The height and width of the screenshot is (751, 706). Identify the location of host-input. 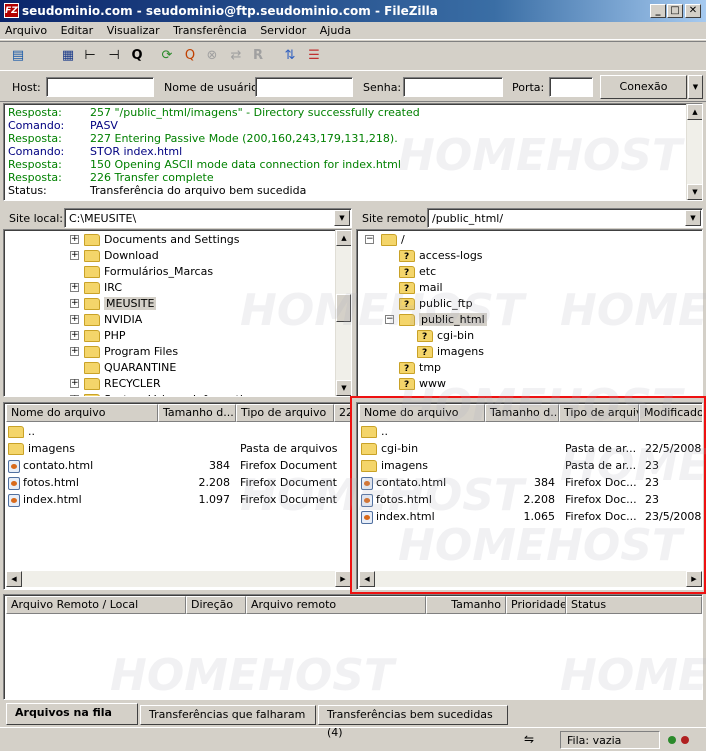
(100, 87).